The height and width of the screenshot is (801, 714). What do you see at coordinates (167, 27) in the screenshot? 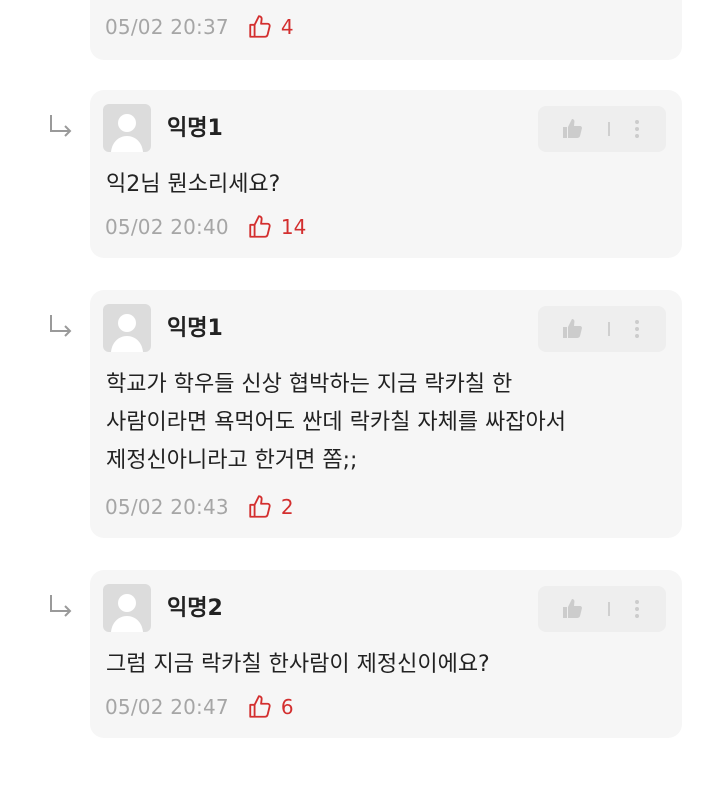
I see `comment-timestamp: 05/02 20:37` at bounding box center [167, 27].